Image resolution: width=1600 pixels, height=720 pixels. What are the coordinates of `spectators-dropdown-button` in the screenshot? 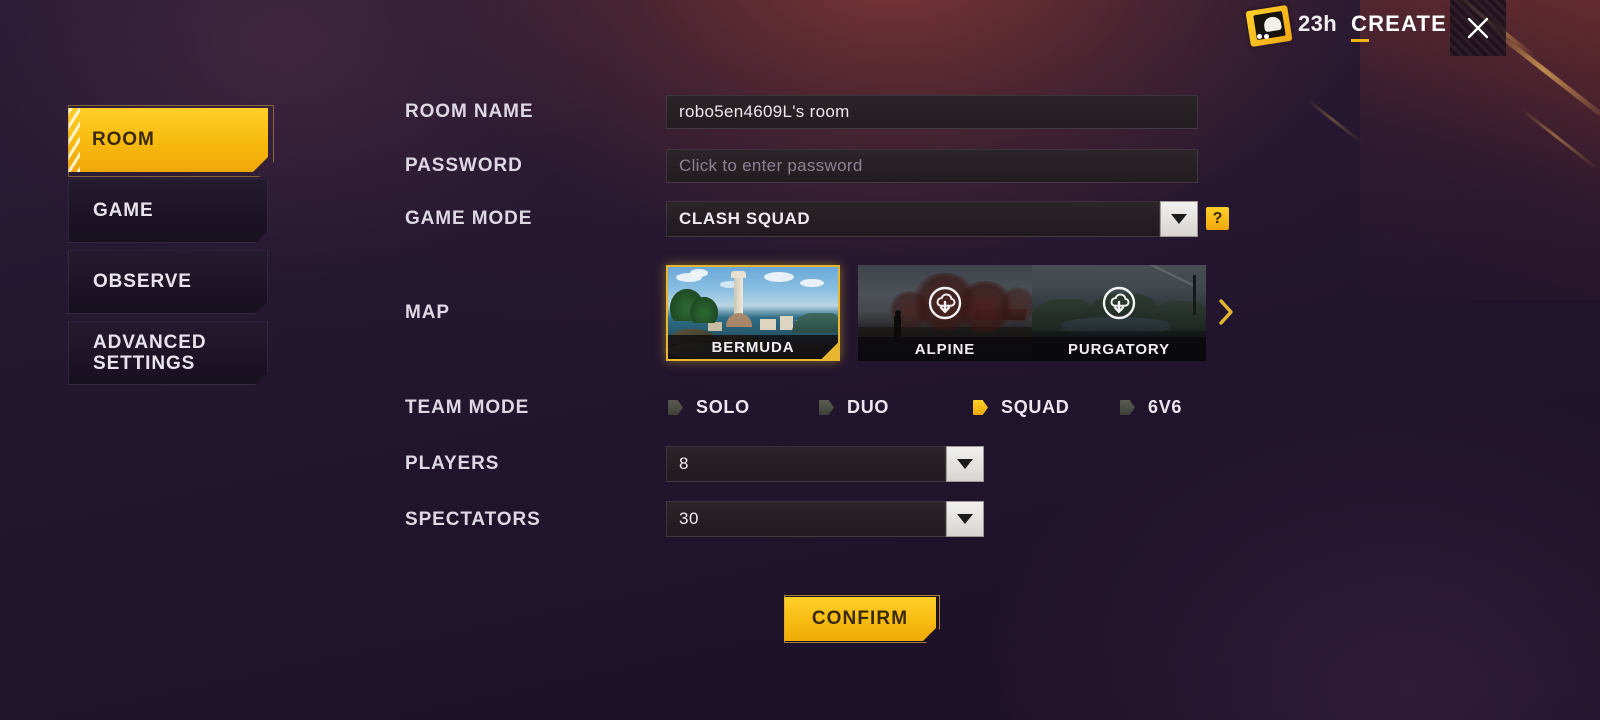 It's located at (965, 519).